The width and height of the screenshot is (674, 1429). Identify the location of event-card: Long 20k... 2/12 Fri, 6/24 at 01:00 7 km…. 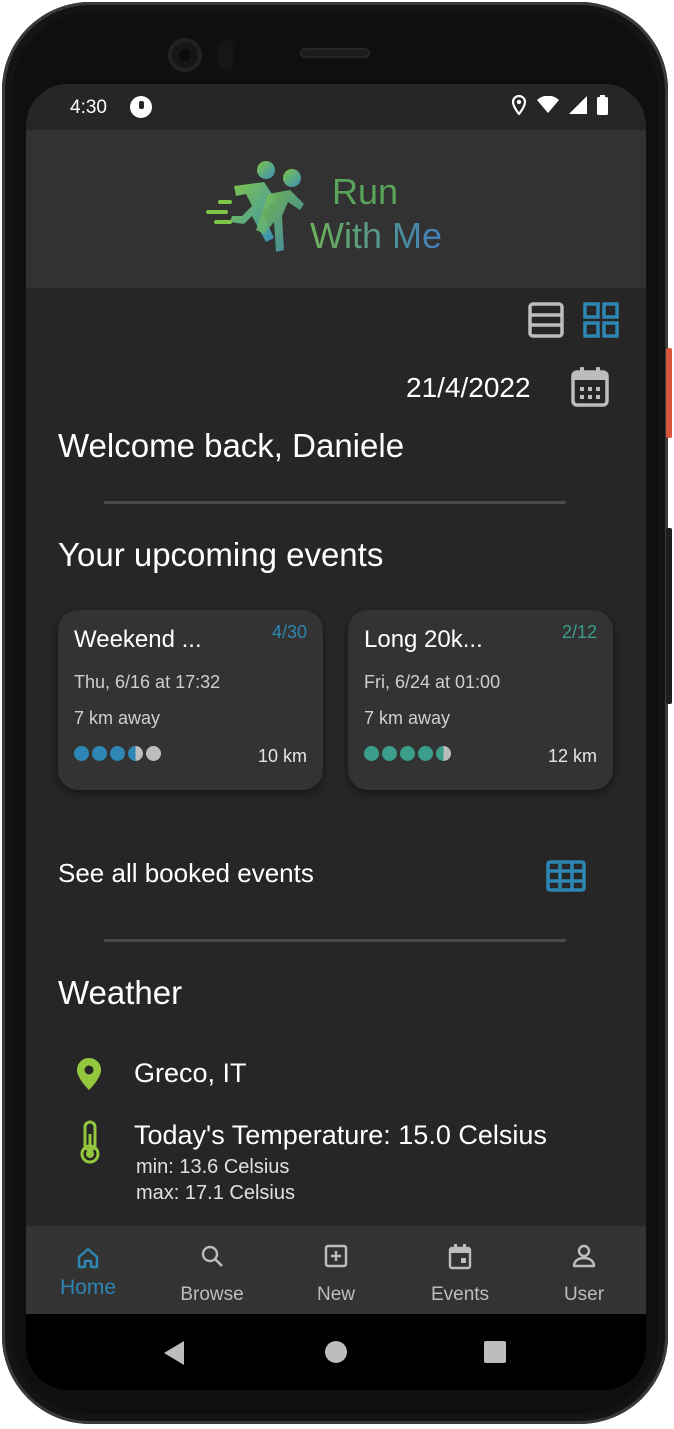
(480, 700).